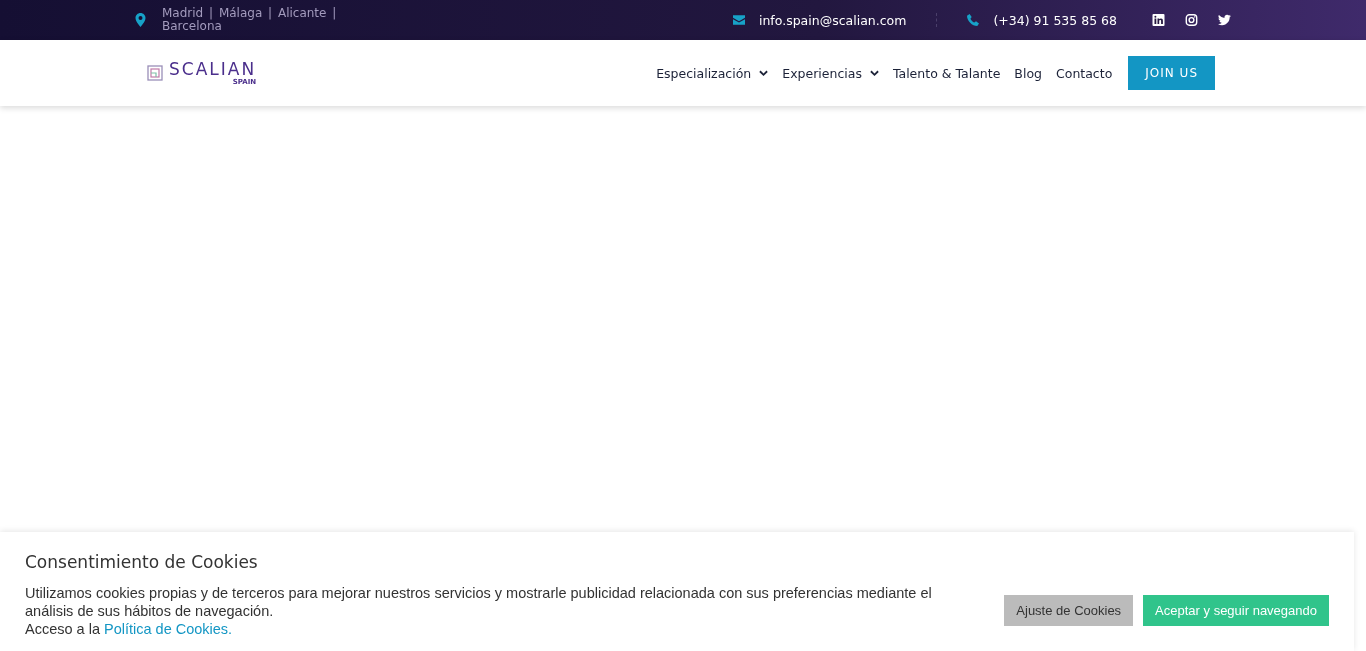  I want to click on logo-mark-icon, so click(155, 73).